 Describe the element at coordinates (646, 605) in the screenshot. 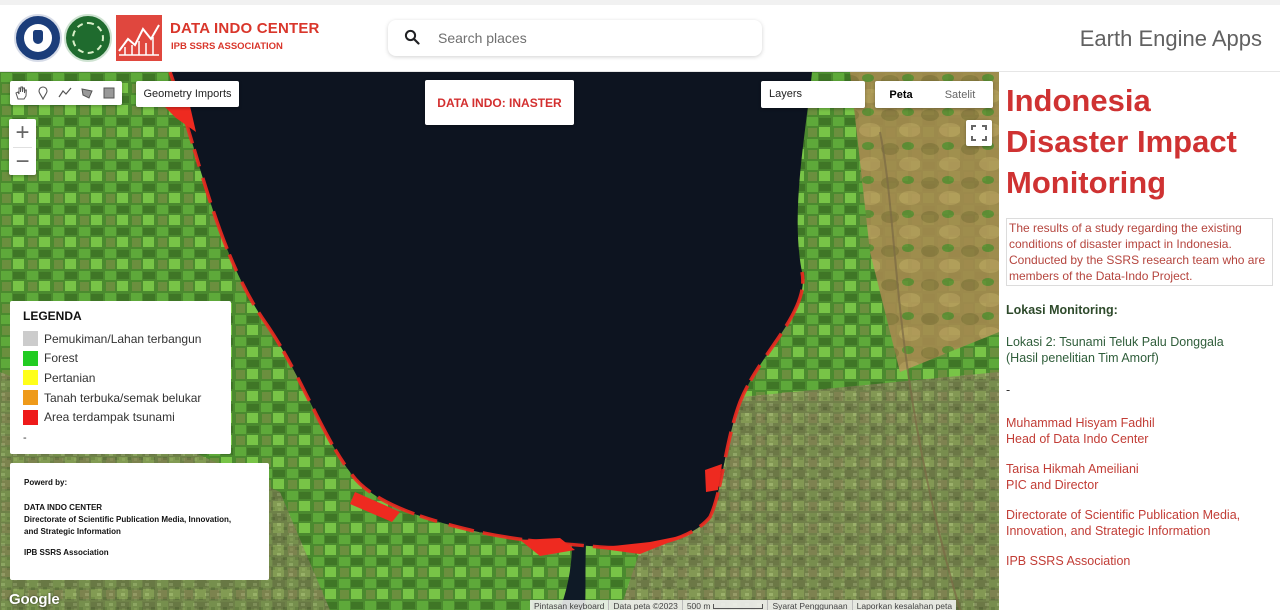

I see `map-data-label: Data peta ©2023` at that location.